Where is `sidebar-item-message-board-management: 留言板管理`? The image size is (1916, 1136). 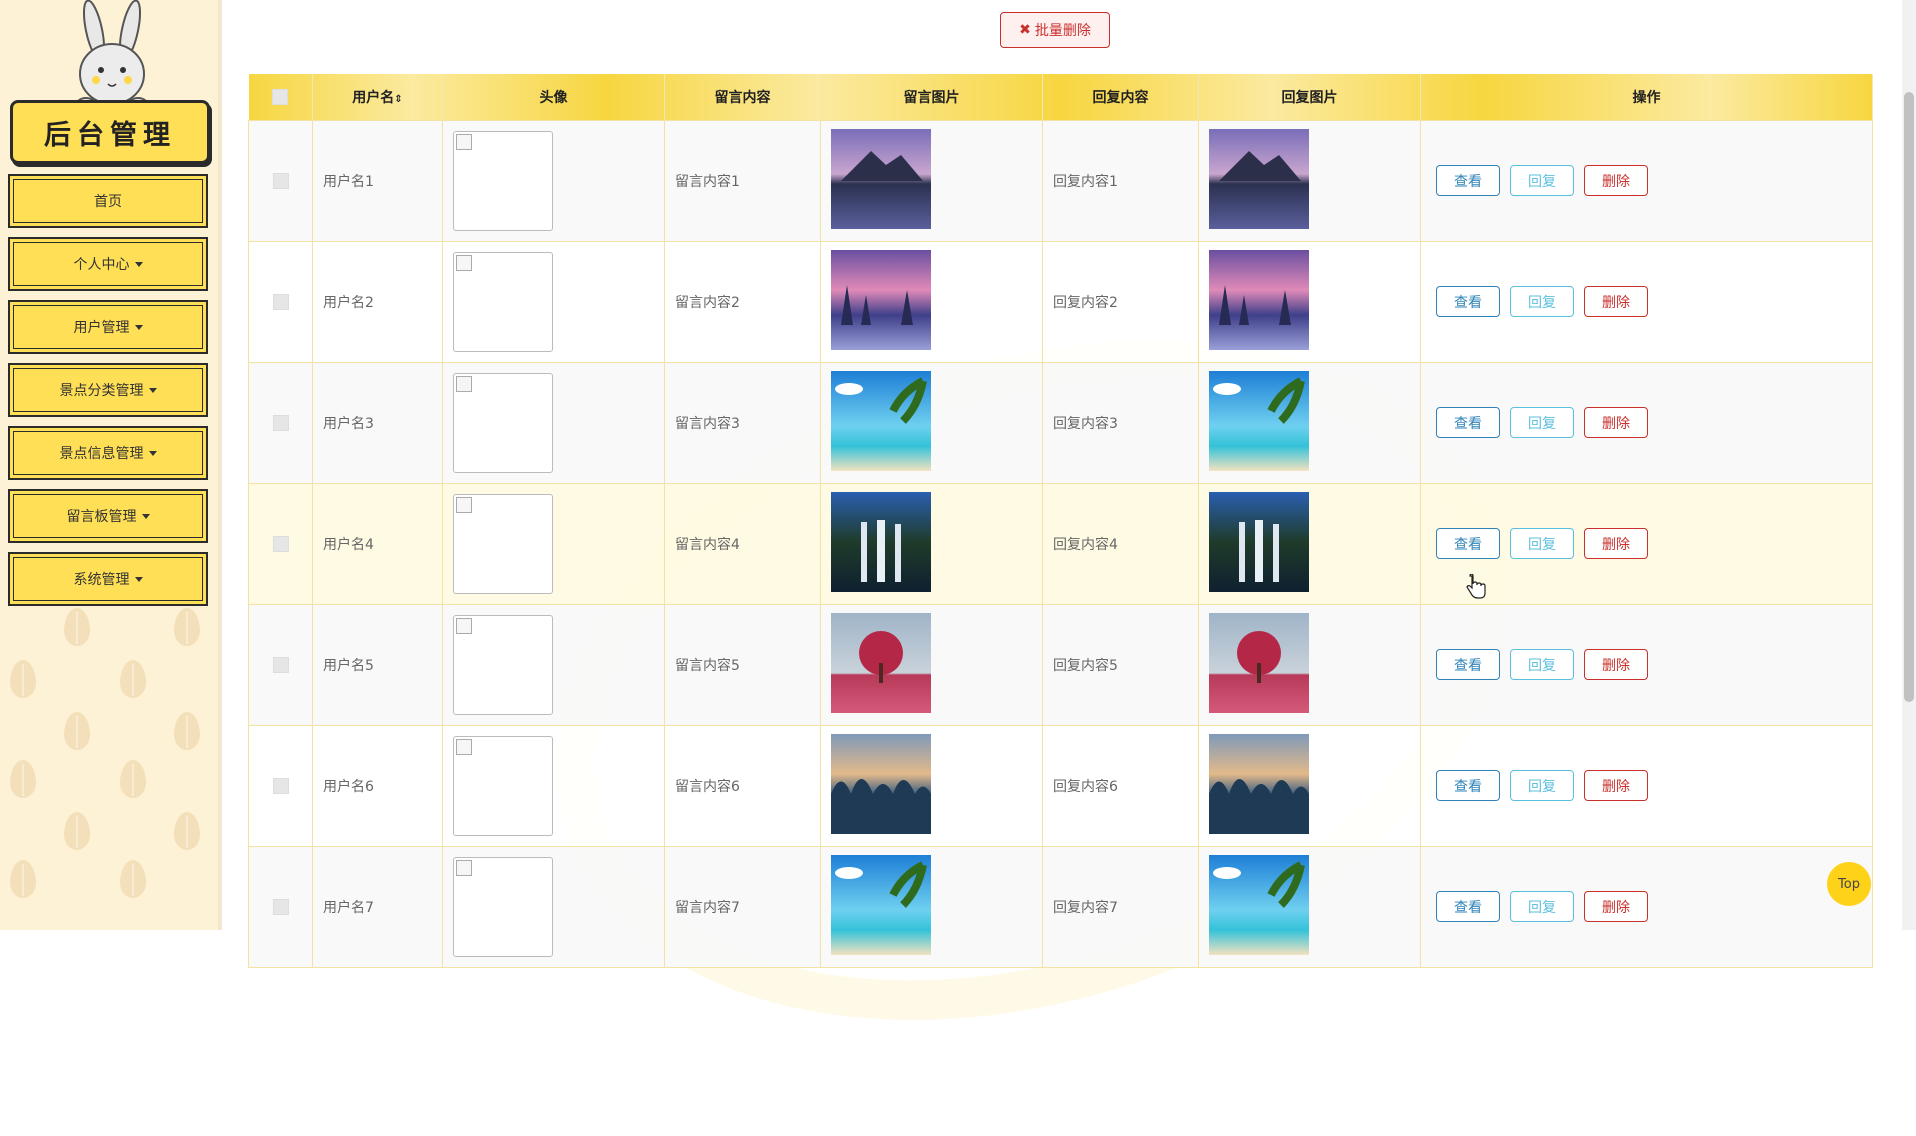 sidebar-item-message-board-management: 留言板管理 is located at coordinates (108, 516).